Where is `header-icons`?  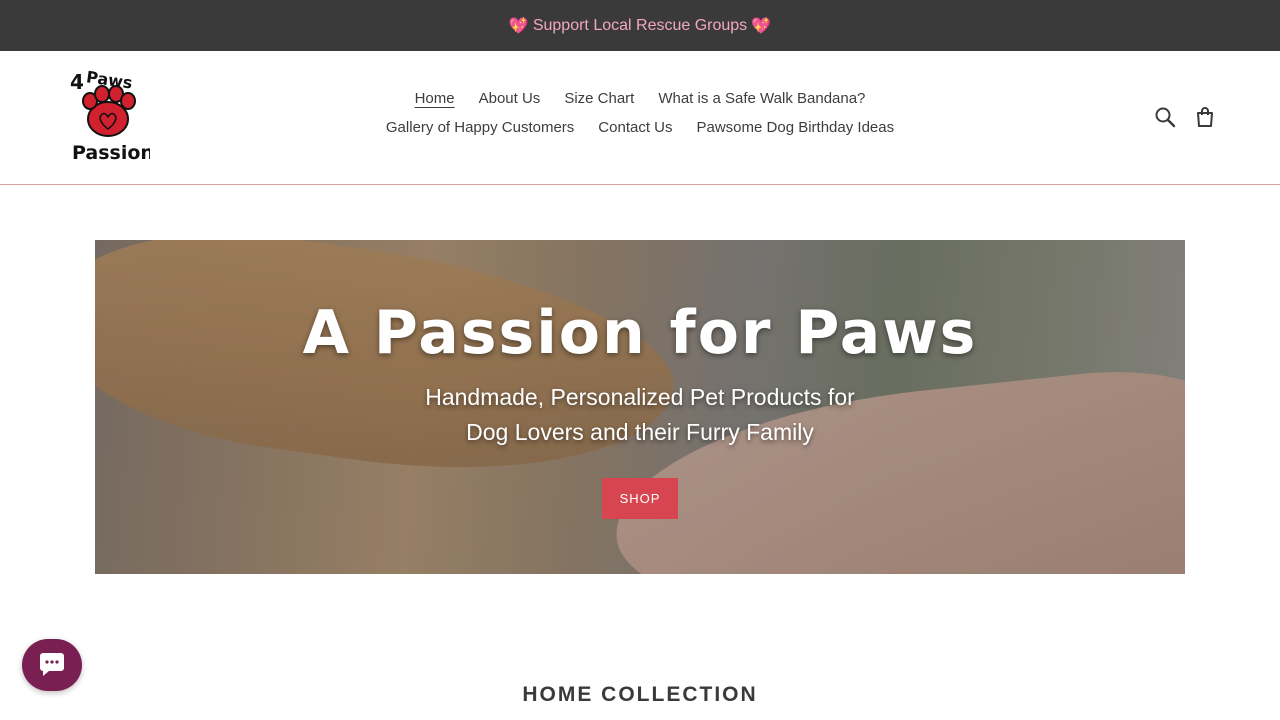 header-icons is located at coordinates (1185, 117).